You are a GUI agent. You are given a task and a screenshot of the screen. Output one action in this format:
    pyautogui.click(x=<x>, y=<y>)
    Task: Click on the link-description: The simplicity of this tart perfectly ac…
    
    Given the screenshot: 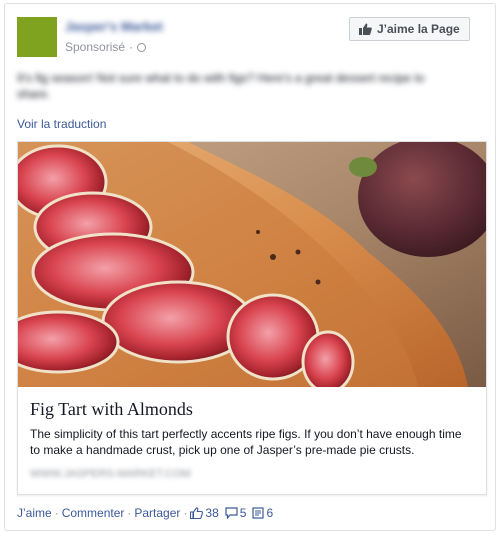 What is the action you would take?
    pyautogui.click(x=246, y=442)
    